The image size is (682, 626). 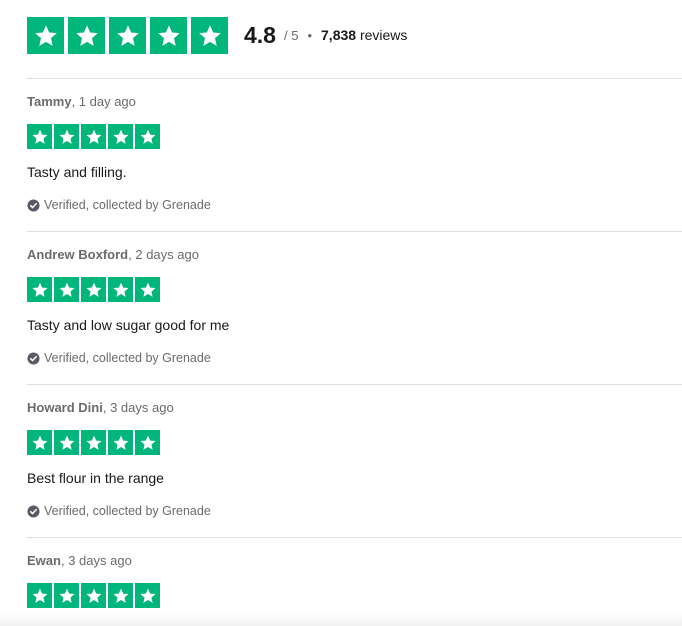 I want to click on review-text: Tasty and low sugar good for me, so click(x=128, y=325).